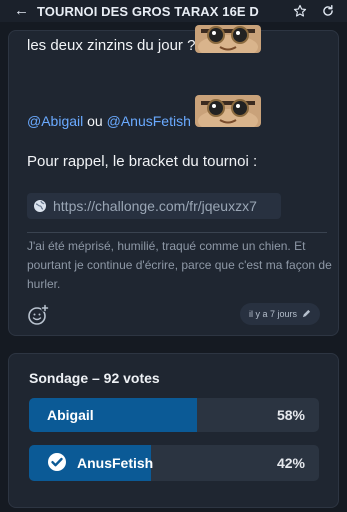 The image size is (347, 512). What do you see at coordinates (21, 11) in the screenshot?
I see `back-arrow-icon: ←` at bounding box center [21, 11].